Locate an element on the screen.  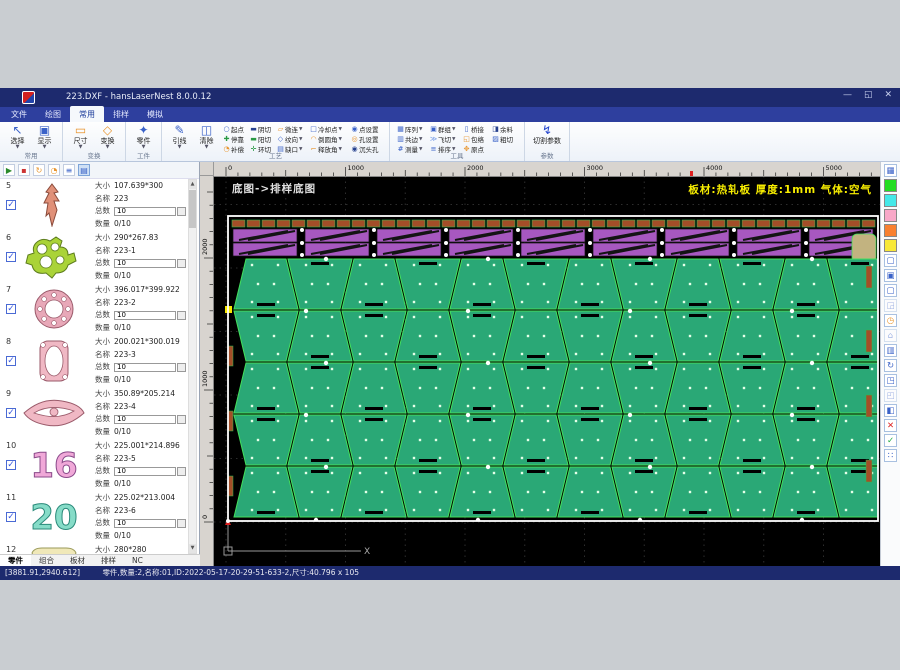
detail-view-icon: ▤ is located at coordinates (84, 170).